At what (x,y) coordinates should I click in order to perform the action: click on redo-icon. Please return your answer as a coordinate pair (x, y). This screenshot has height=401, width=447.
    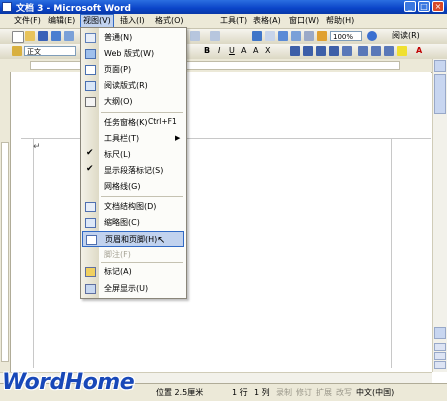
    Looking at the image, I should click on (215, 36).